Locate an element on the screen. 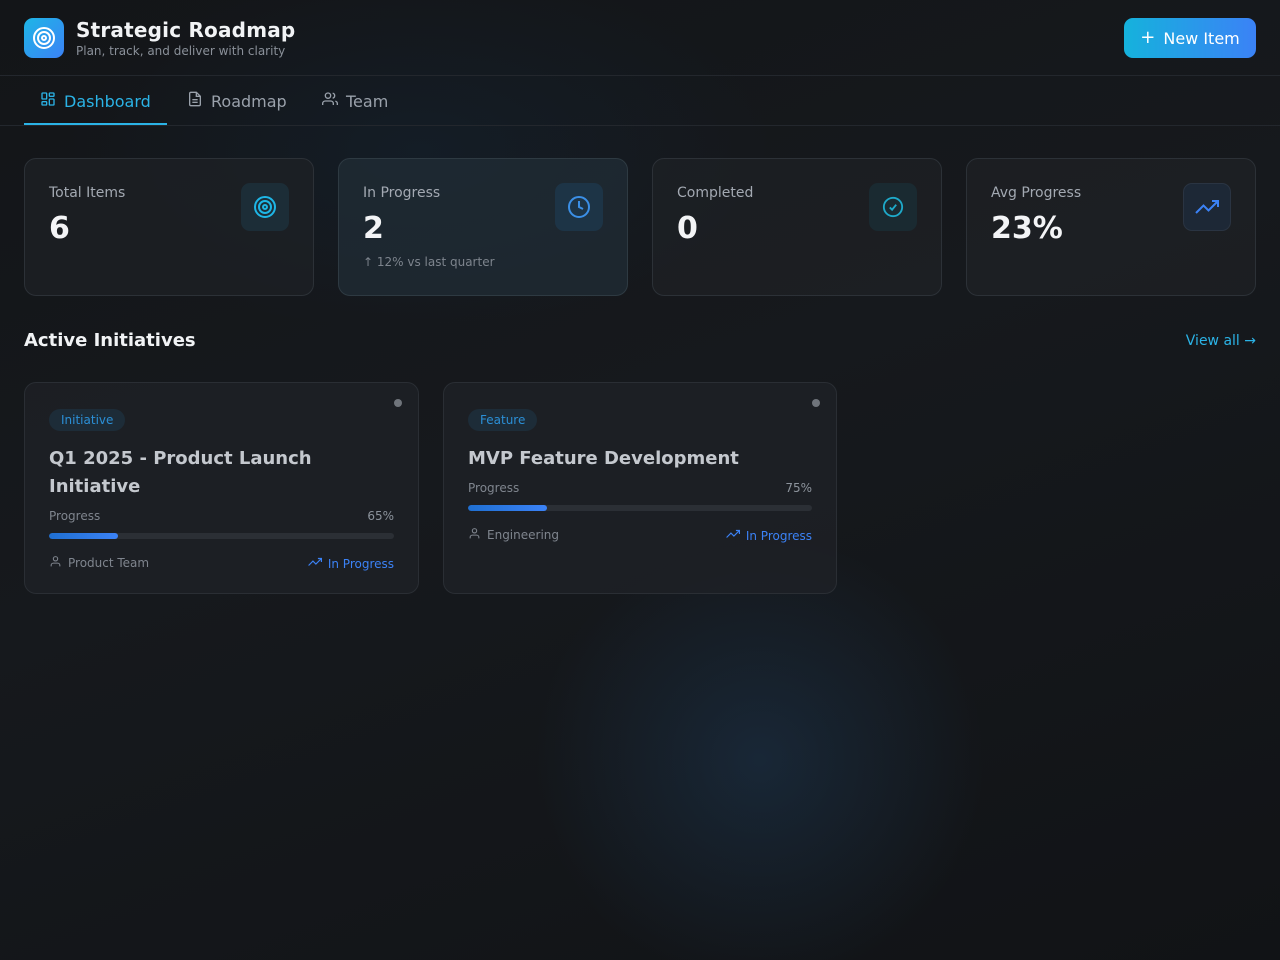 The width and height of the screenshot is (1280, 960). type-badge: Initiative is located at coordinates (87, 420).